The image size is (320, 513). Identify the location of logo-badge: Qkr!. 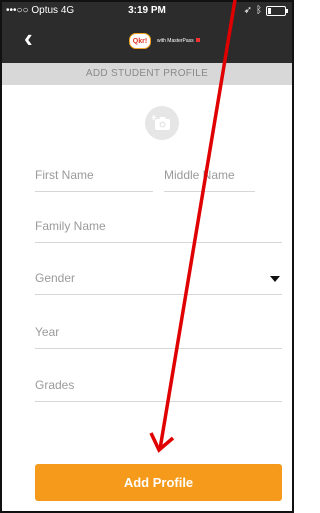
(140, 41).